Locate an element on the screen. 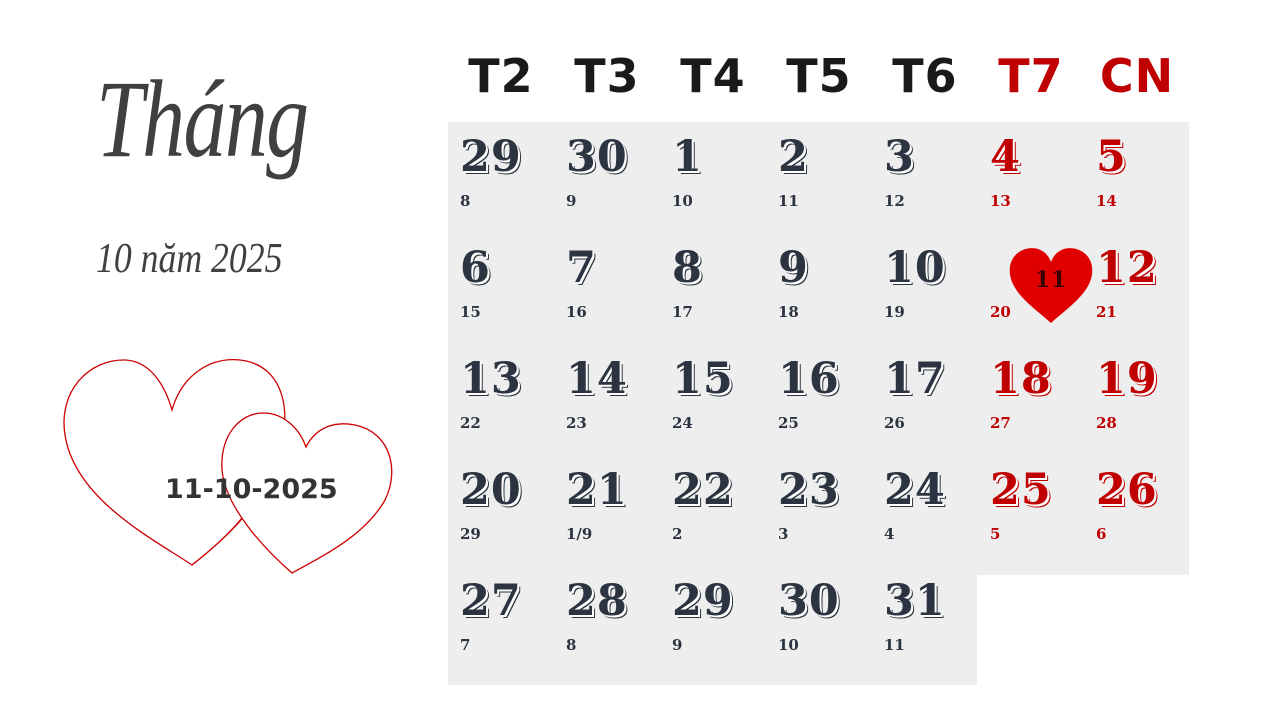  weekday-fri: T6 is located at coordinates (925, 76).